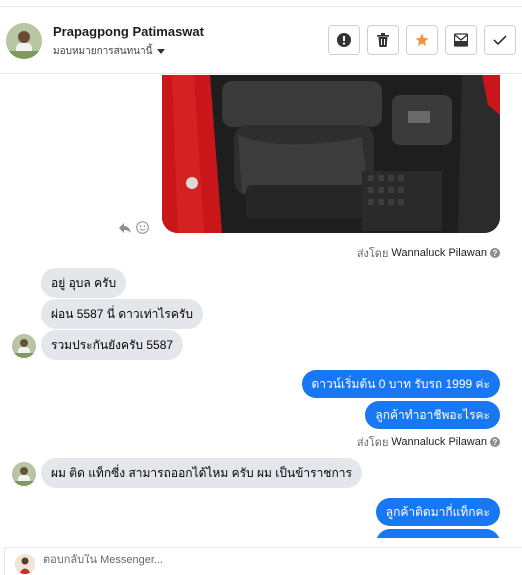  What do you see at coordinates (400, 384) in the screenshot?
I see `outgoing-message: ดาวน์เริ่มต้น 0 บาท รับรถ 1999 ค่ะ` at bounding box center [400, 384].